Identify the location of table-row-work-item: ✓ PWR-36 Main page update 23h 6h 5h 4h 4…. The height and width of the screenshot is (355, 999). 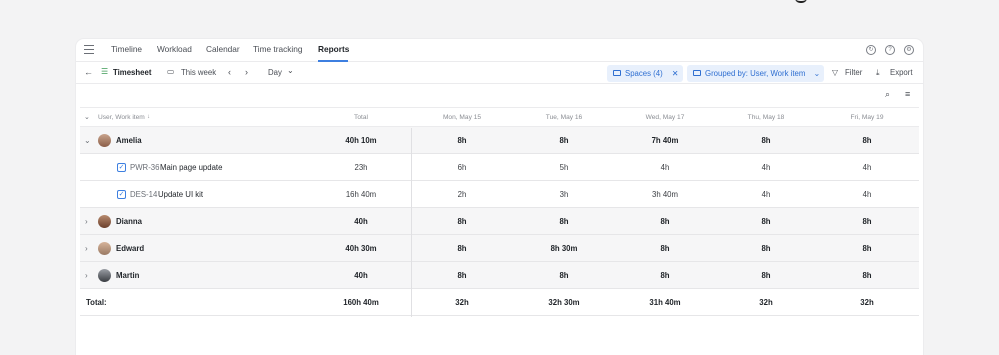
(499, 167).